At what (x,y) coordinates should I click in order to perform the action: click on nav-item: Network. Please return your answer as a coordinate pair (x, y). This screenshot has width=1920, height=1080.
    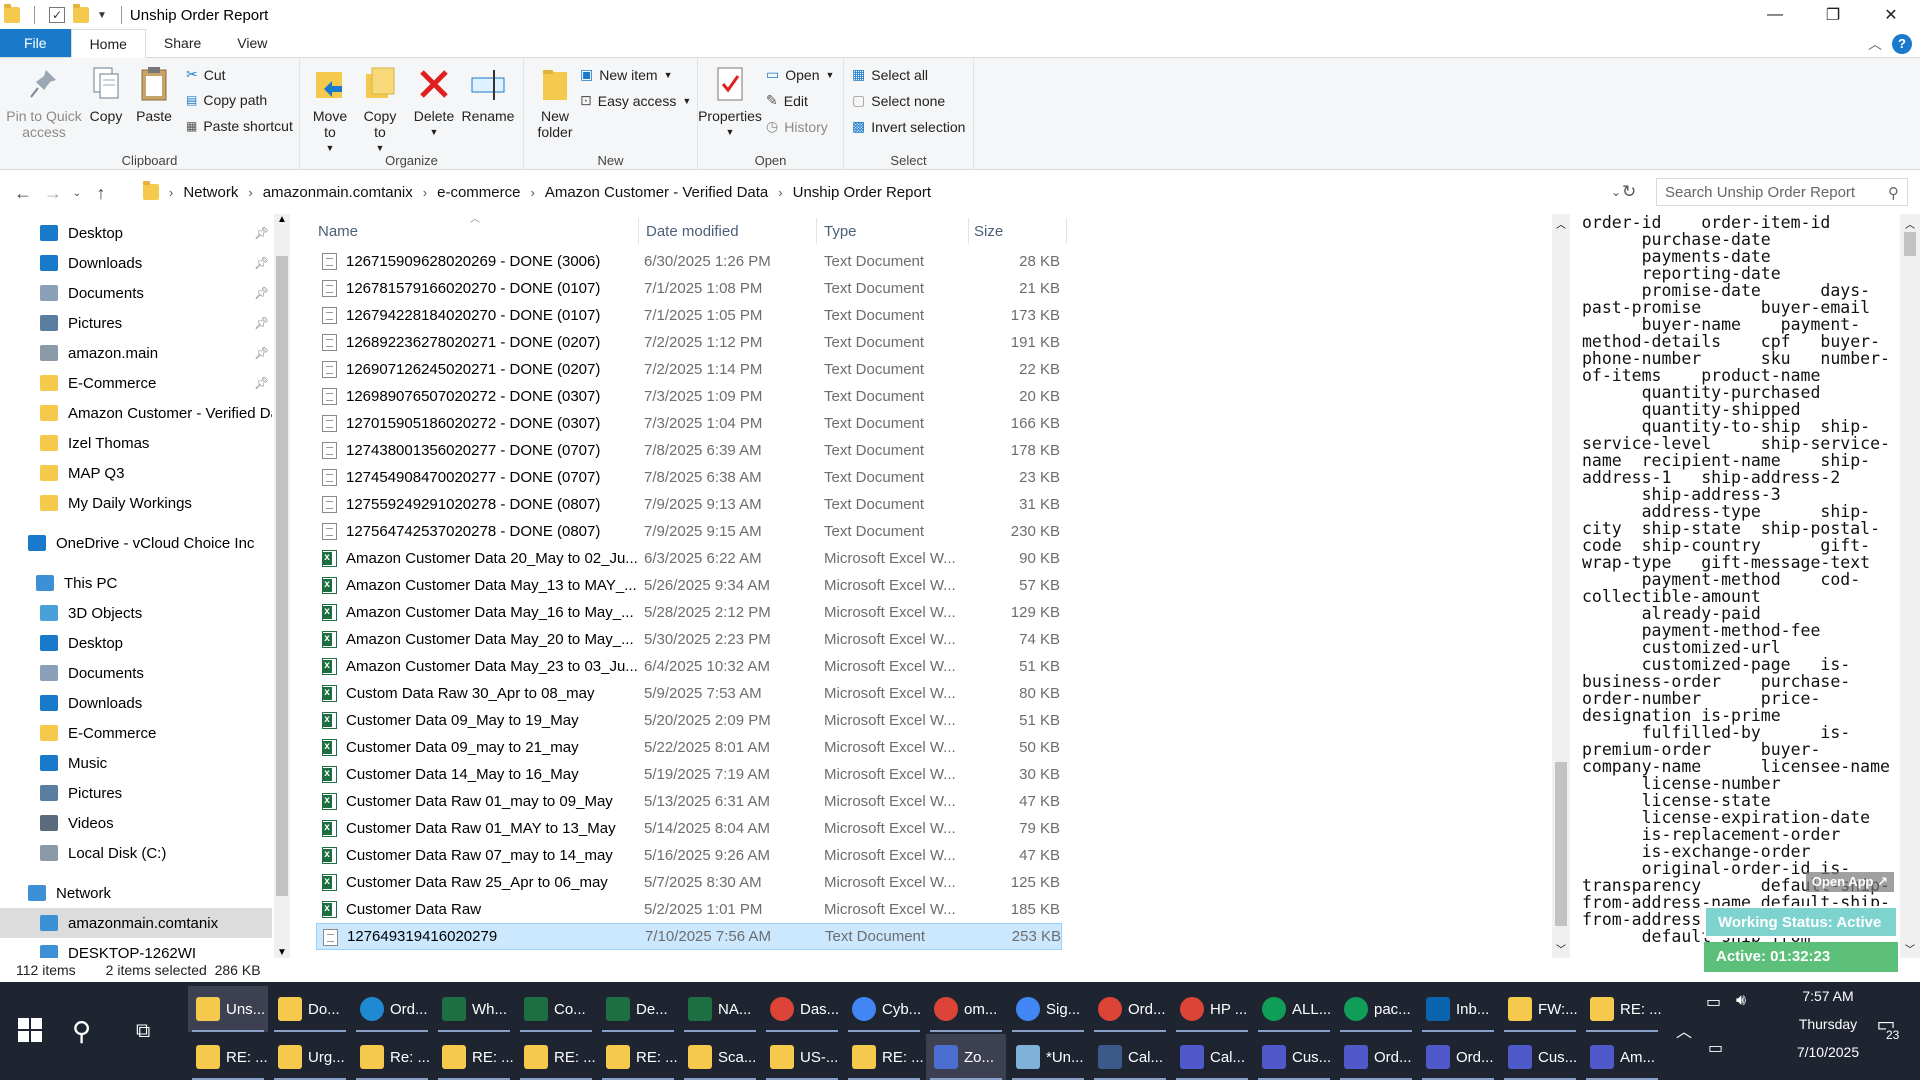
    Looking at the image, I should click on (136, 893).